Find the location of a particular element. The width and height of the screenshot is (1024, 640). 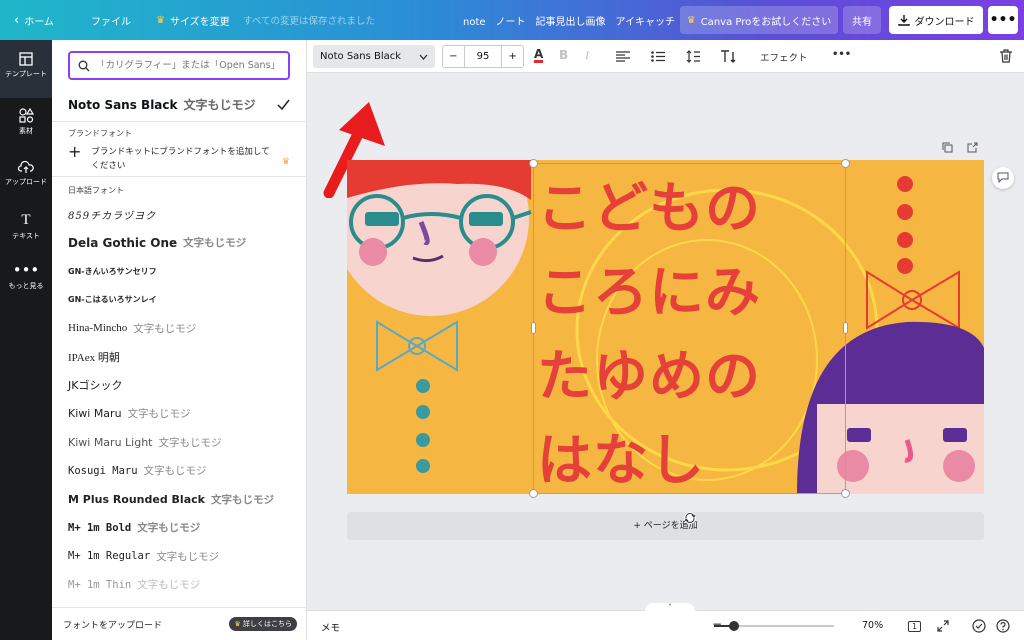

font-name: GN-きんいろサンセリフ is located at coordinates (112, 271).